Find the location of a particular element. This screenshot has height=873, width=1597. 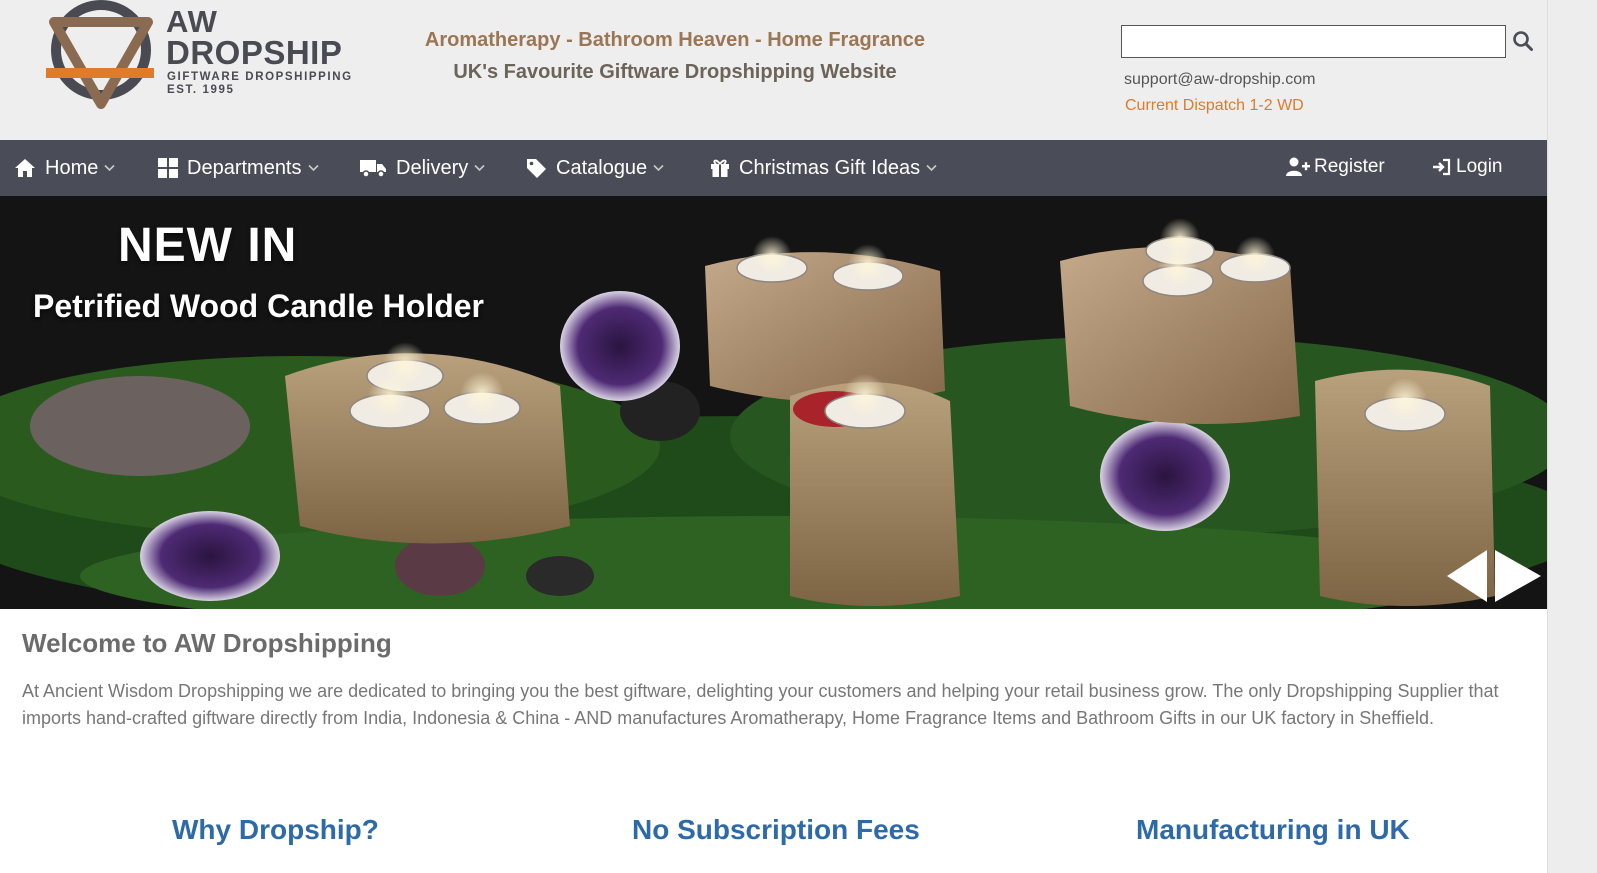

logo-triangle-icon is located at coordinates (100, 54).